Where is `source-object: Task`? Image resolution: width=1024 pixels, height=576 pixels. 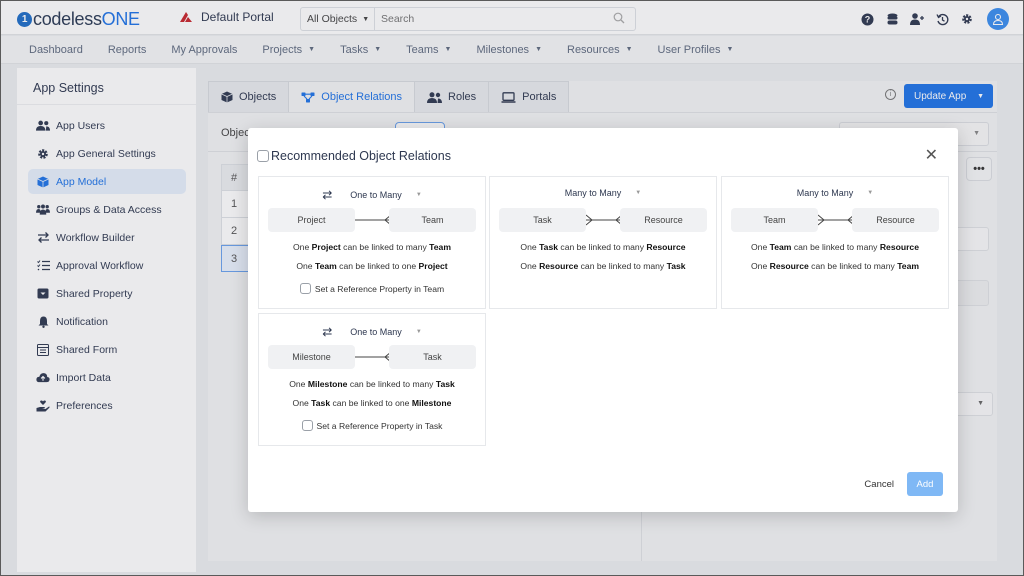
source-object: Task is located at coordinates (542, 220).